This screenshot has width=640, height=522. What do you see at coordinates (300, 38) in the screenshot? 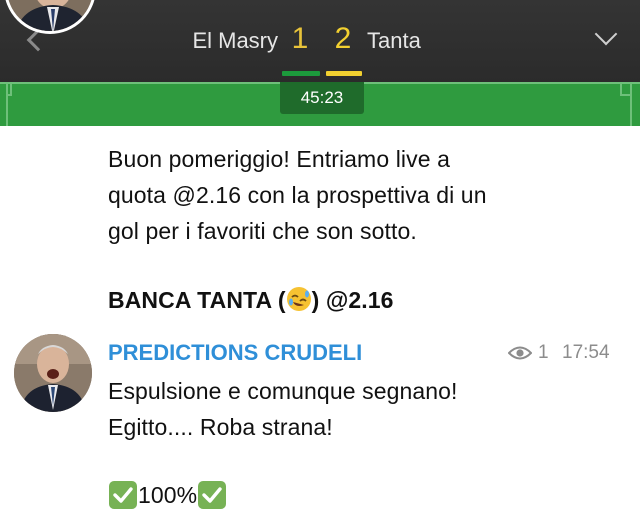
I see `home-score: 1` at bounding box center [300, 38].